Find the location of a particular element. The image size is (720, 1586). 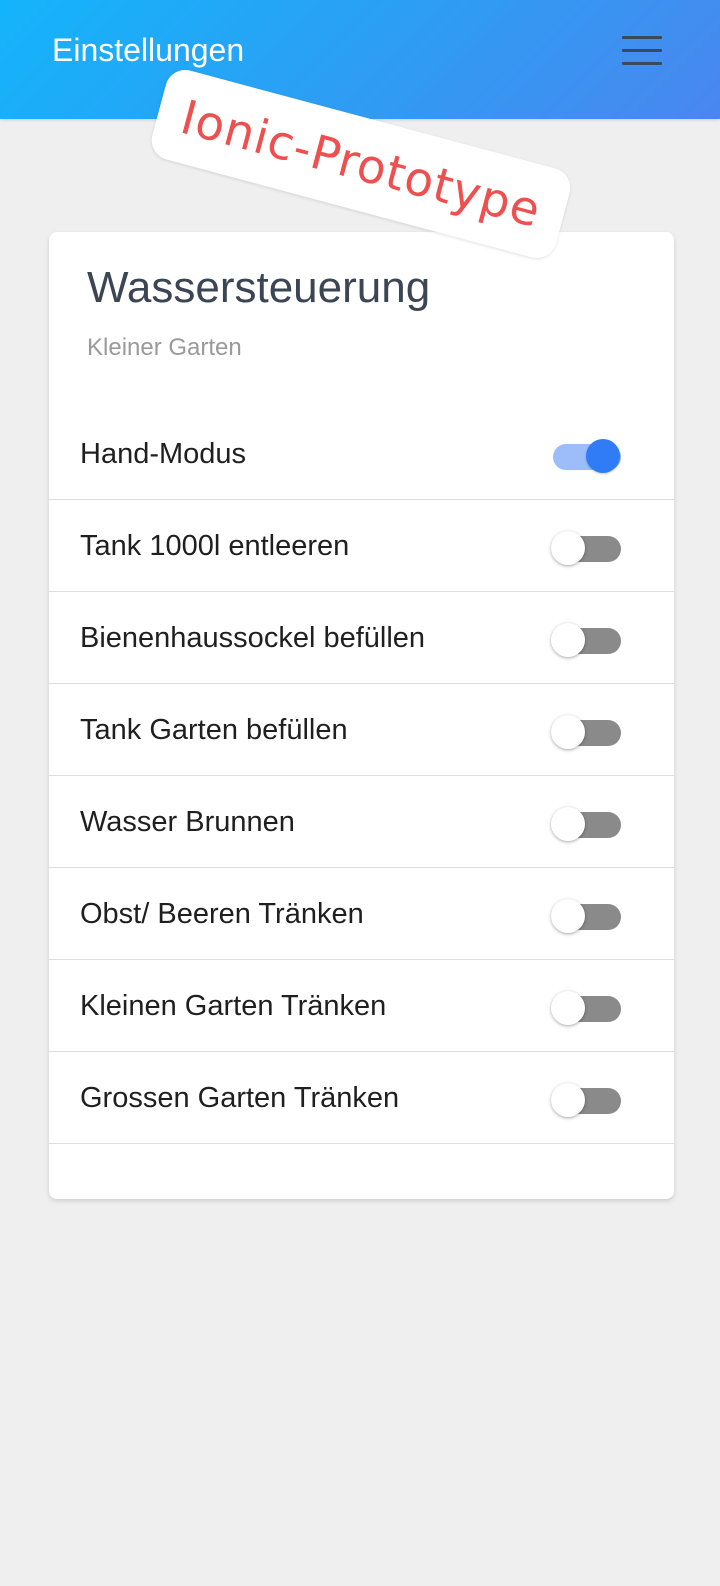

list-item-tank-garten-befuellen: Tank Garten befüllen is located at coordinates (361, 730).